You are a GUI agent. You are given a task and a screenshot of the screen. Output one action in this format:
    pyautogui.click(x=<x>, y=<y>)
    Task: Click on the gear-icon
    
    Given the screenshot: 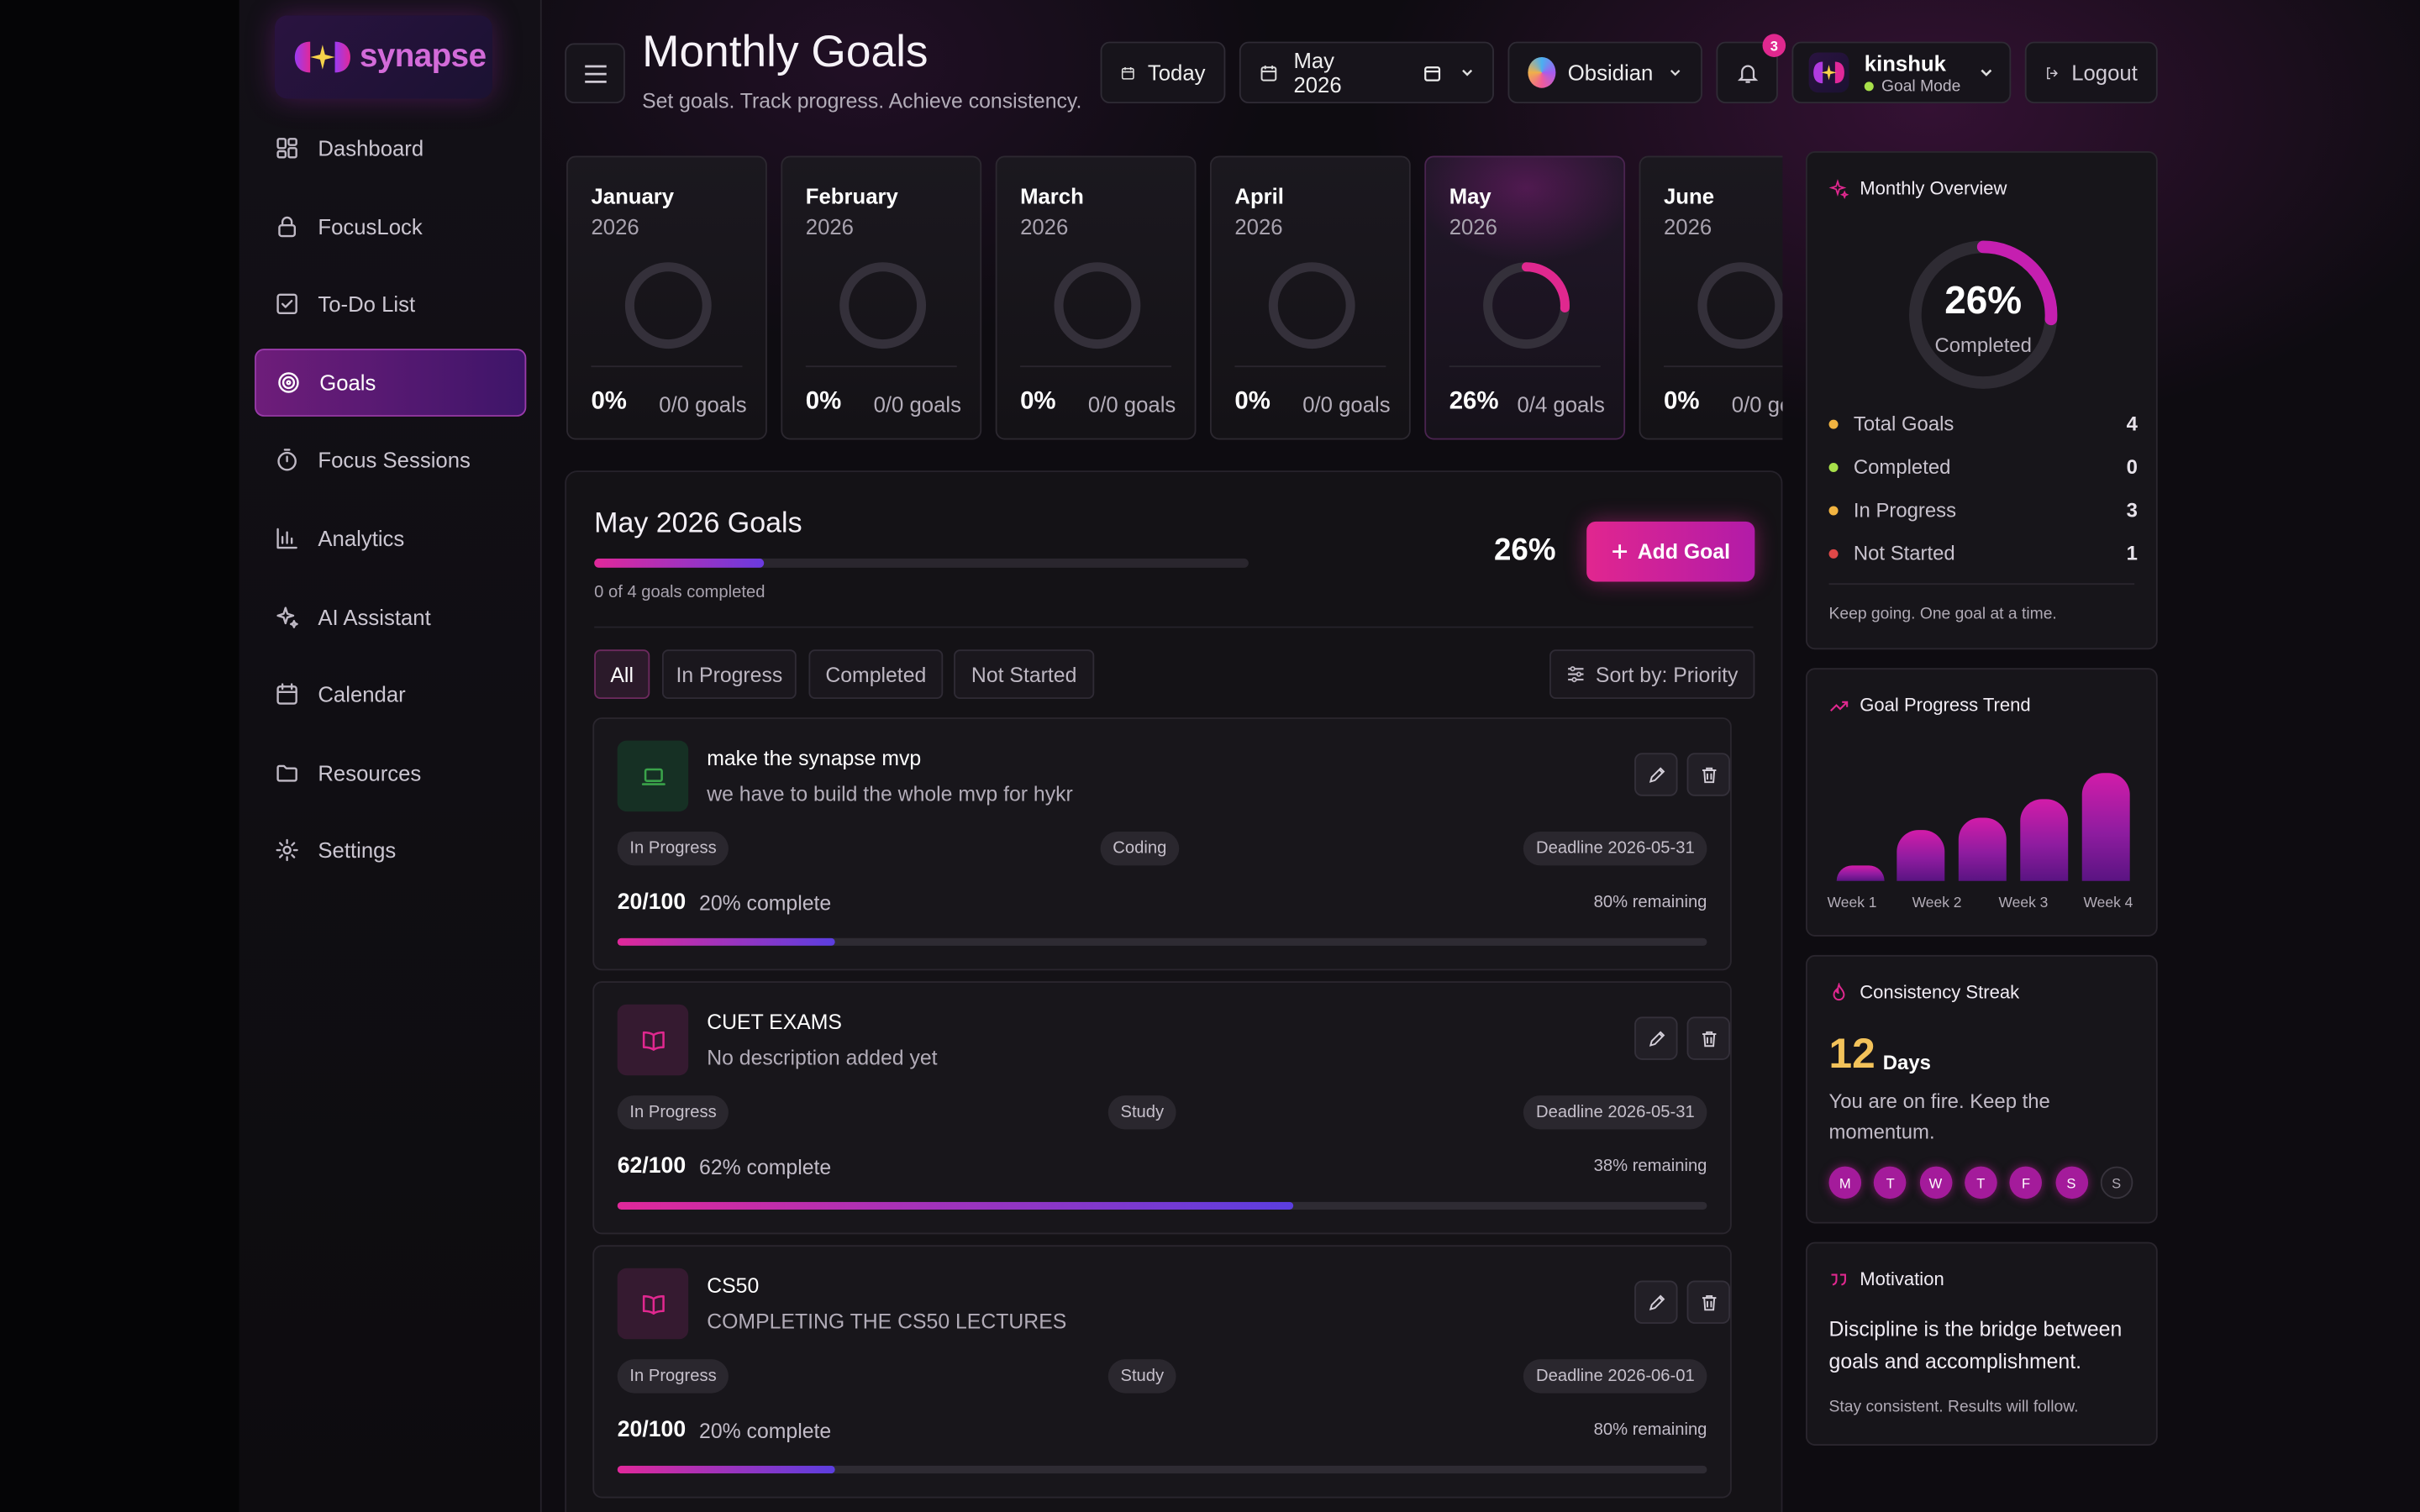 What is the action you would take?
    pyautogui.click(x=287, y=850)
    